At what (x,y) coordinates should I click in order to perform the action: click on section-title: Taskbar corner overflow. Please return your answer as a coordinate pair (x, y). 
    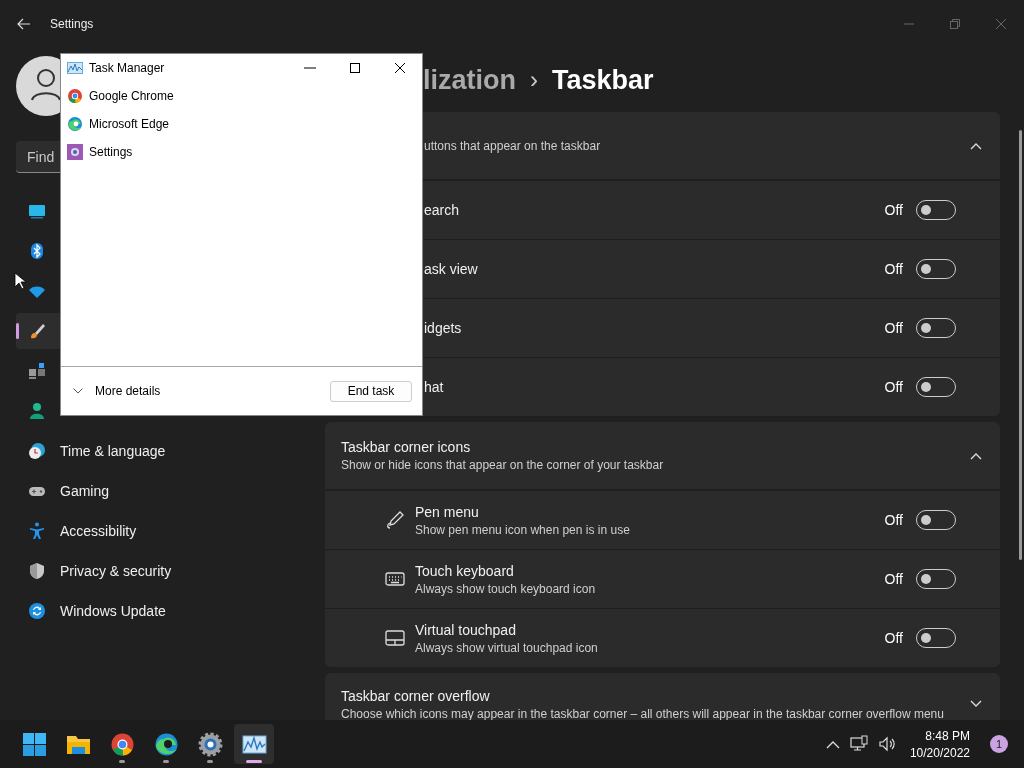
    Looking at the image, I should click on (416, 696).